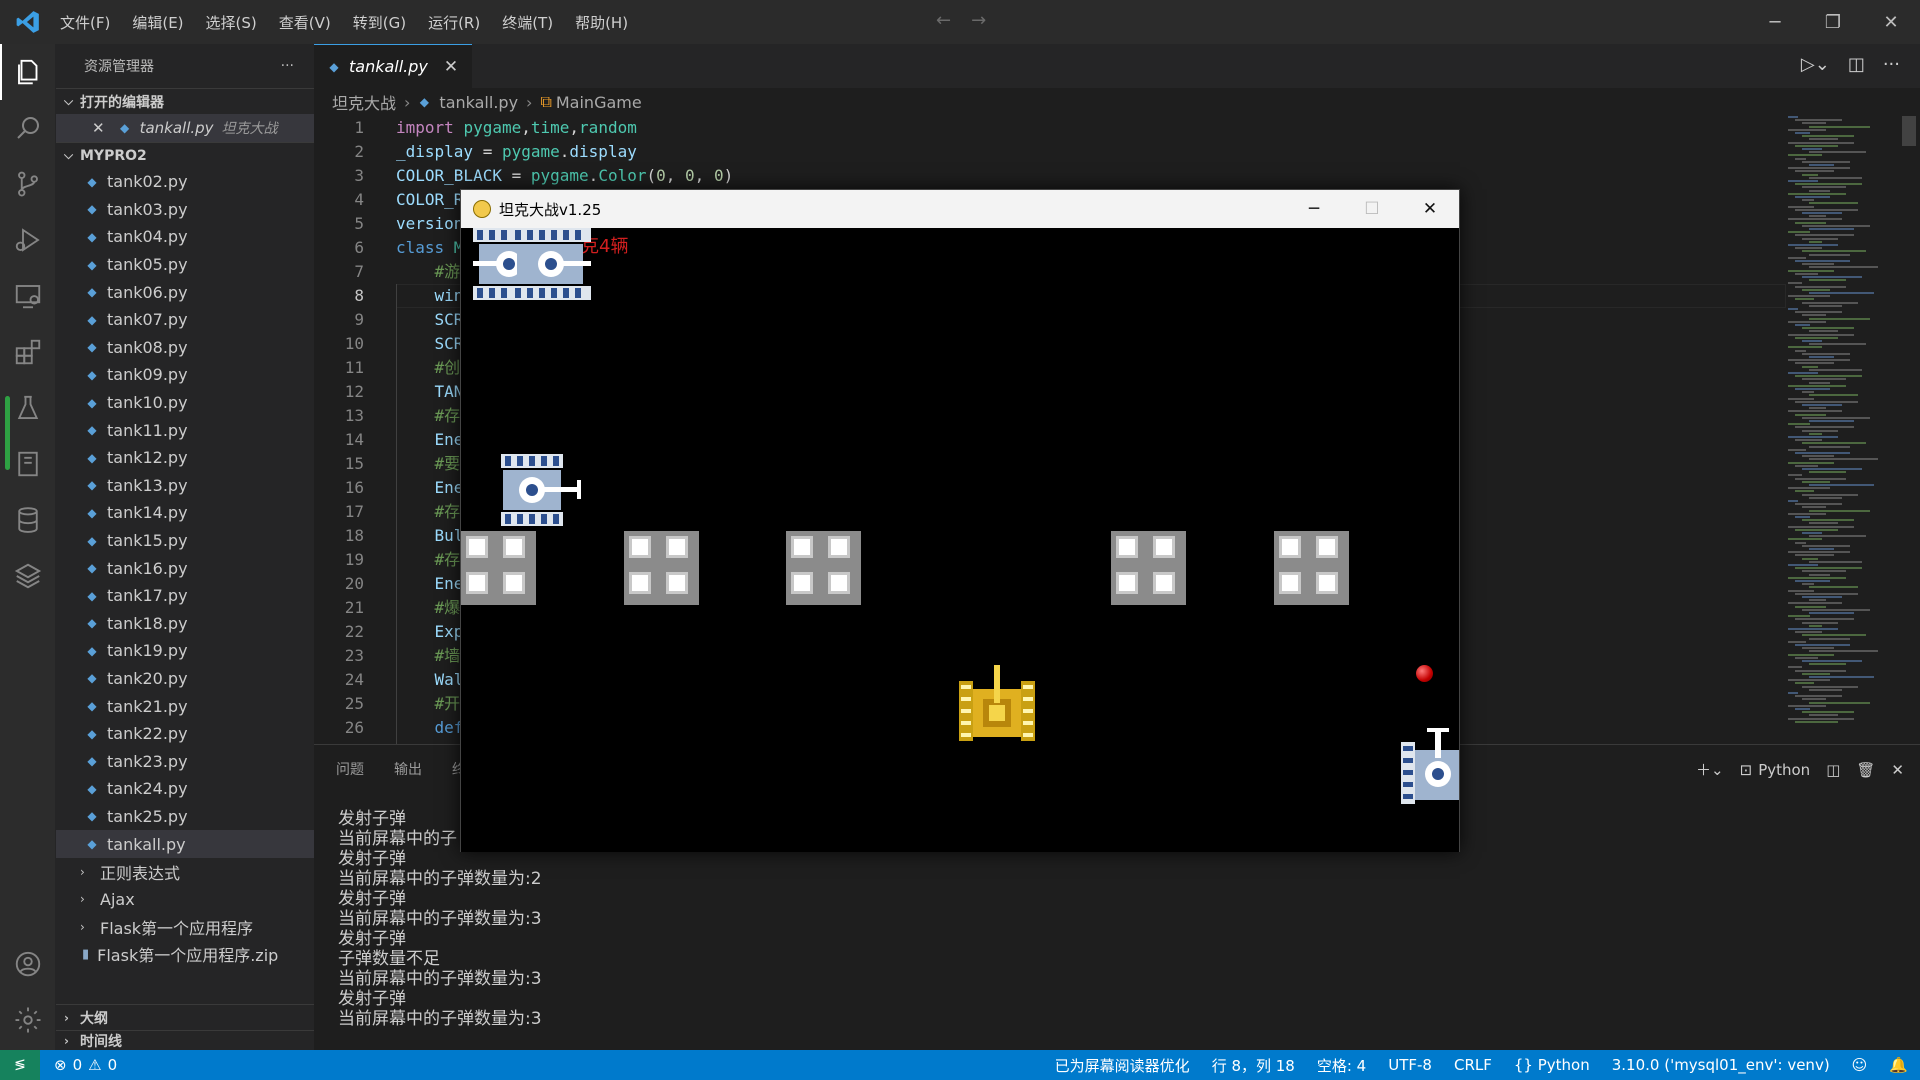 The image size is (1920, 1080). Describe the element at coordinates (601, 22) in the screenshot. I see `menu-item: 帮助(H)` at that location.